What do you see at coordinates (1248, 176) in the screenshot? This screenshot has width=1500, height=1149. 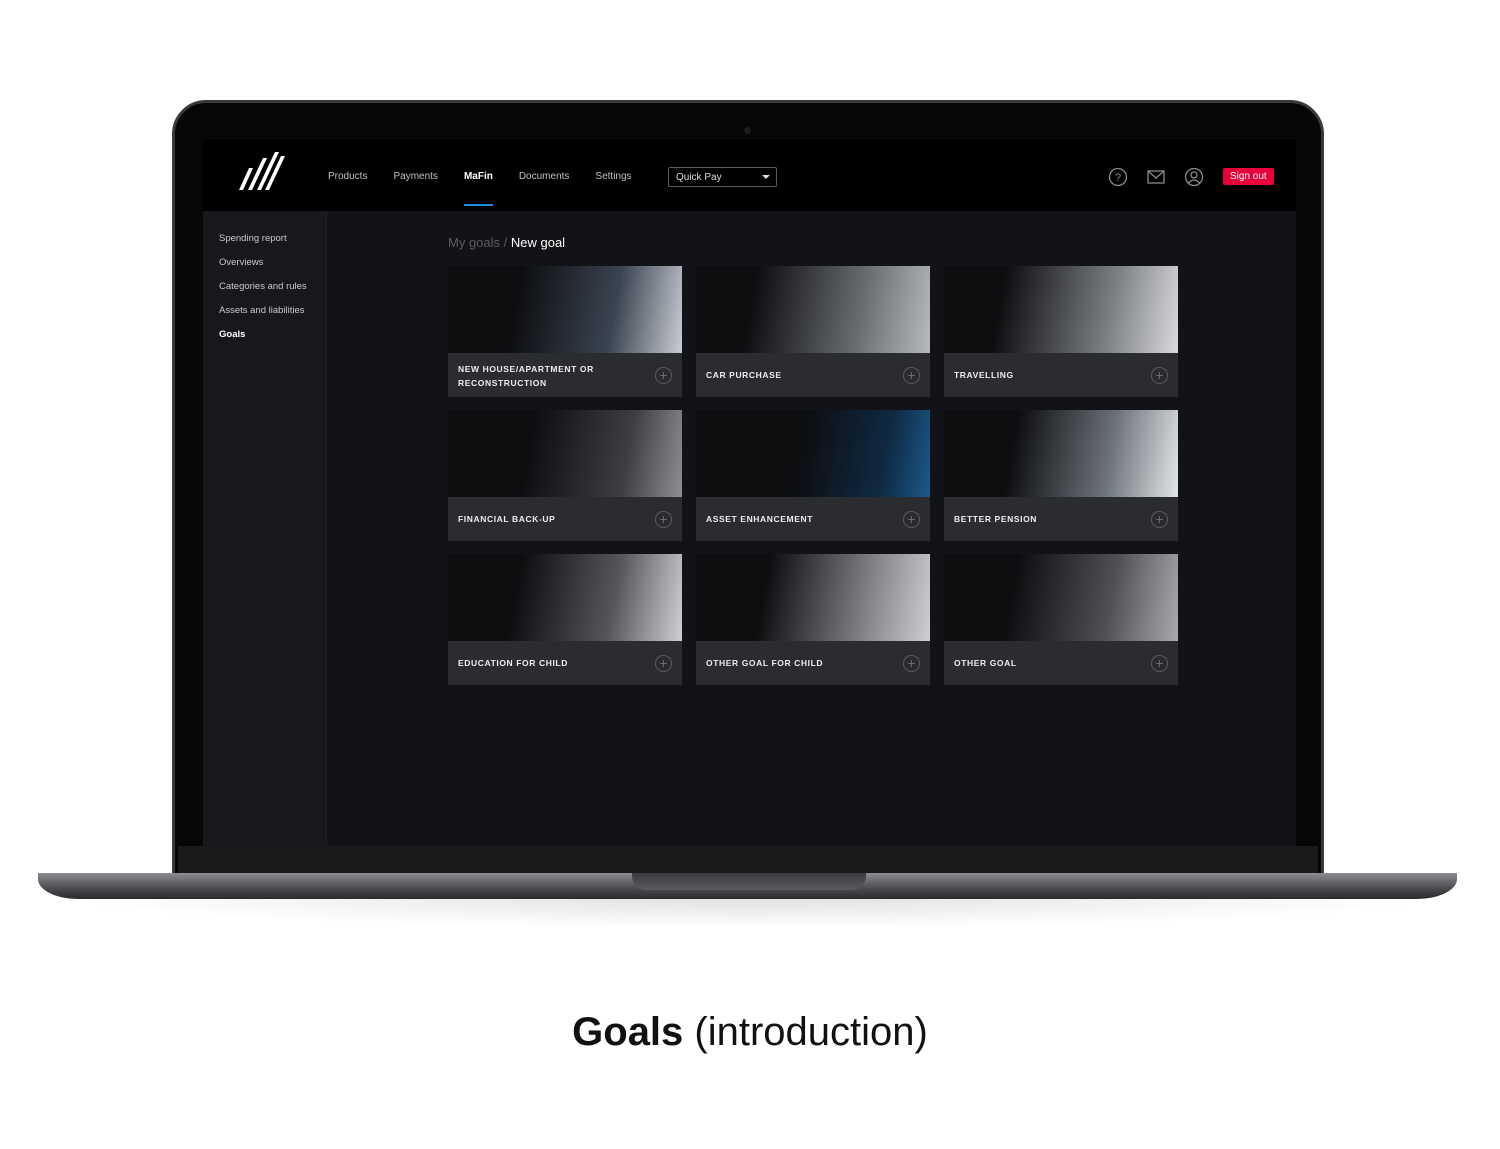 I see `sign-out-button: Sign out` at bounding box center [1248, 176].